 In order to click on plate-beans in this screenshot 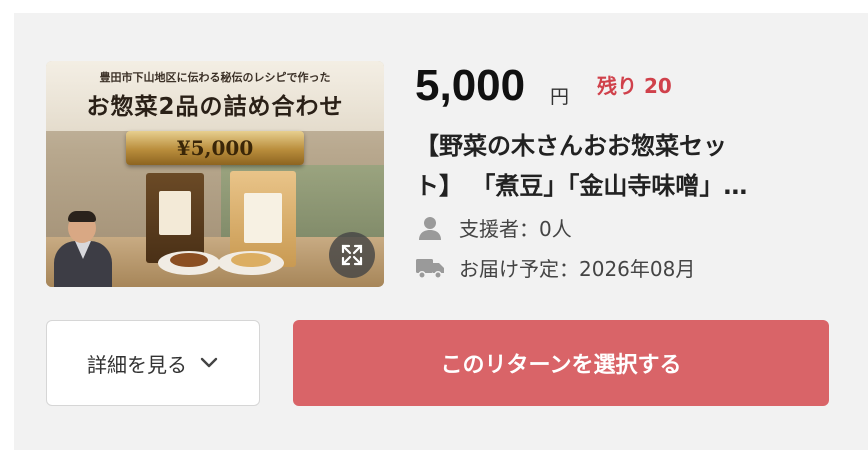, I will do `click(251, 263)`.